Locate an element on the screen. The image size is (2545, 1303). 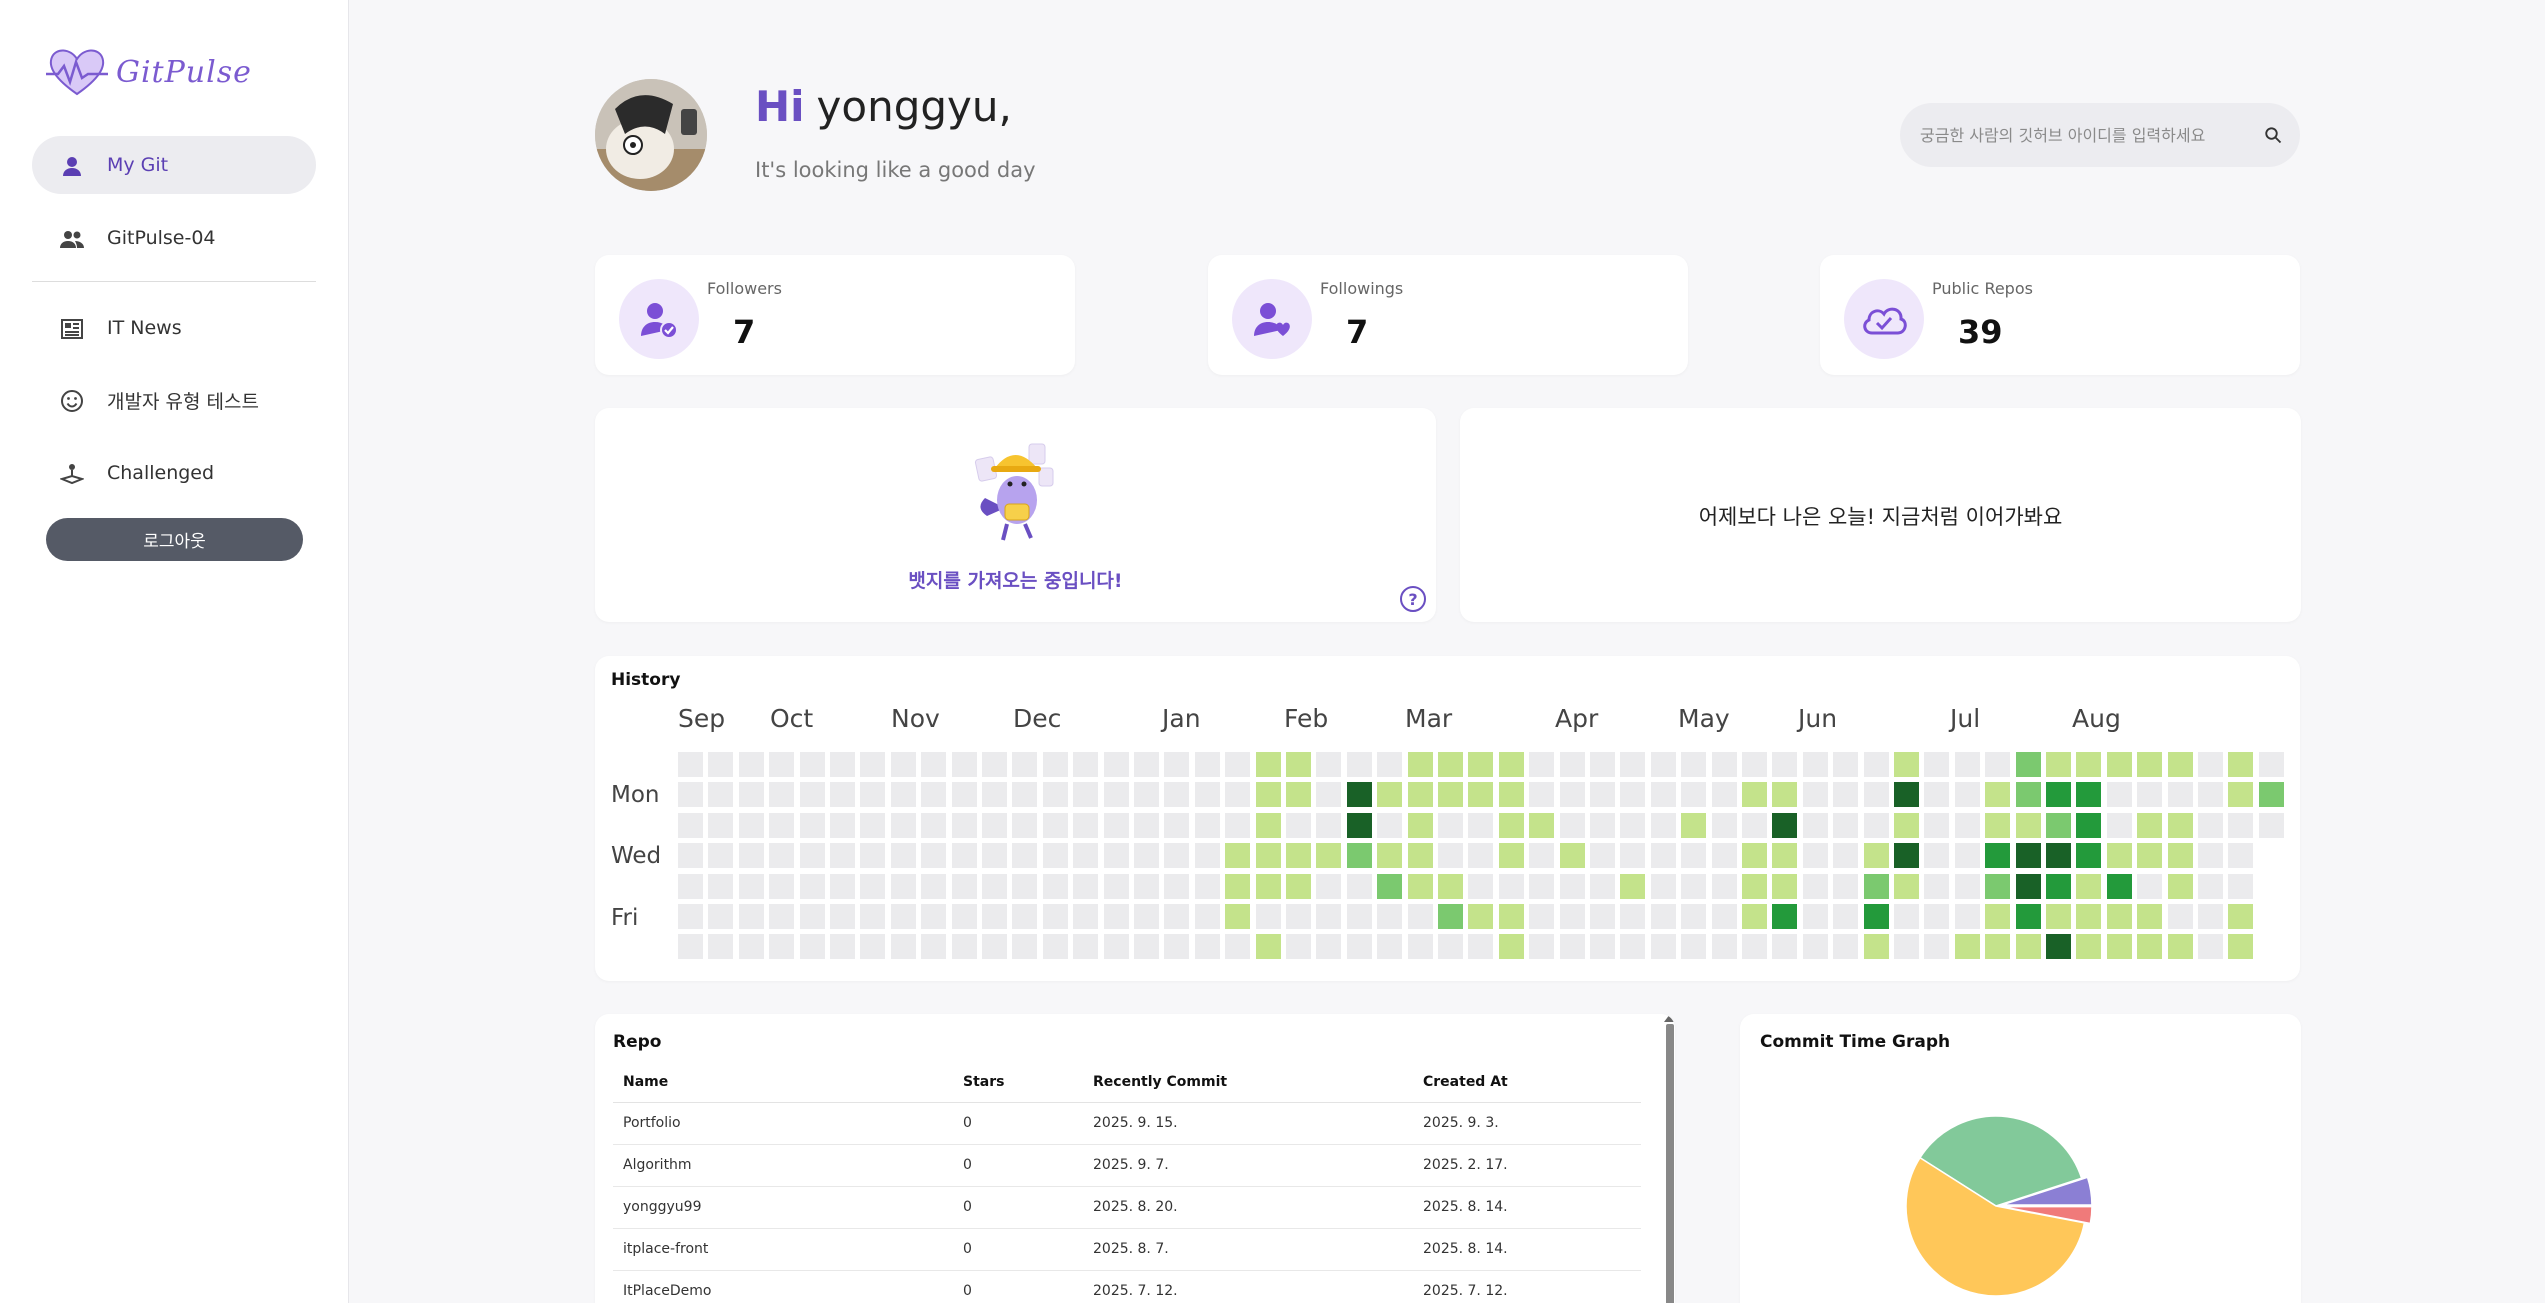
table-row: itplace-front 0 2025. 8. 7. 2025. 8. 14. is located at coordinates (1127, 1249).